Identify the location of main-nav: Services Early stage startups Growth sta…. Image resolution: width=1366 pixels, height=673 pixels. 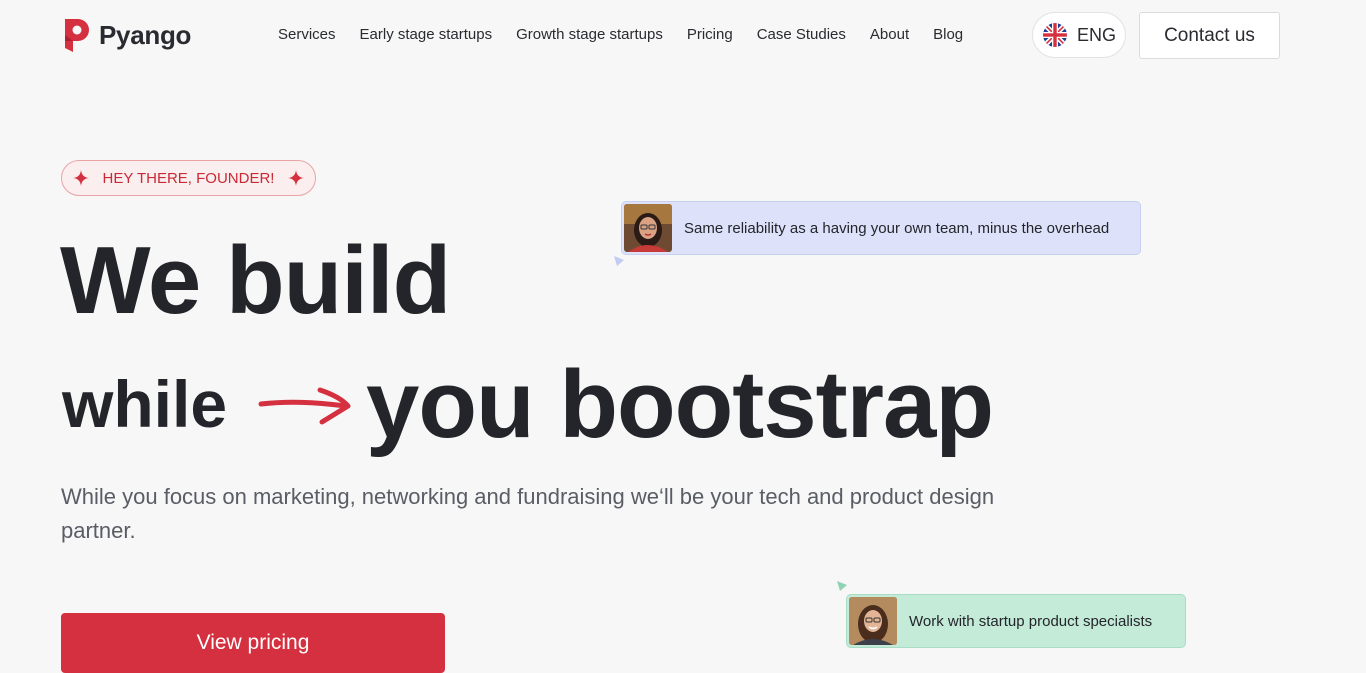
(632, 34).